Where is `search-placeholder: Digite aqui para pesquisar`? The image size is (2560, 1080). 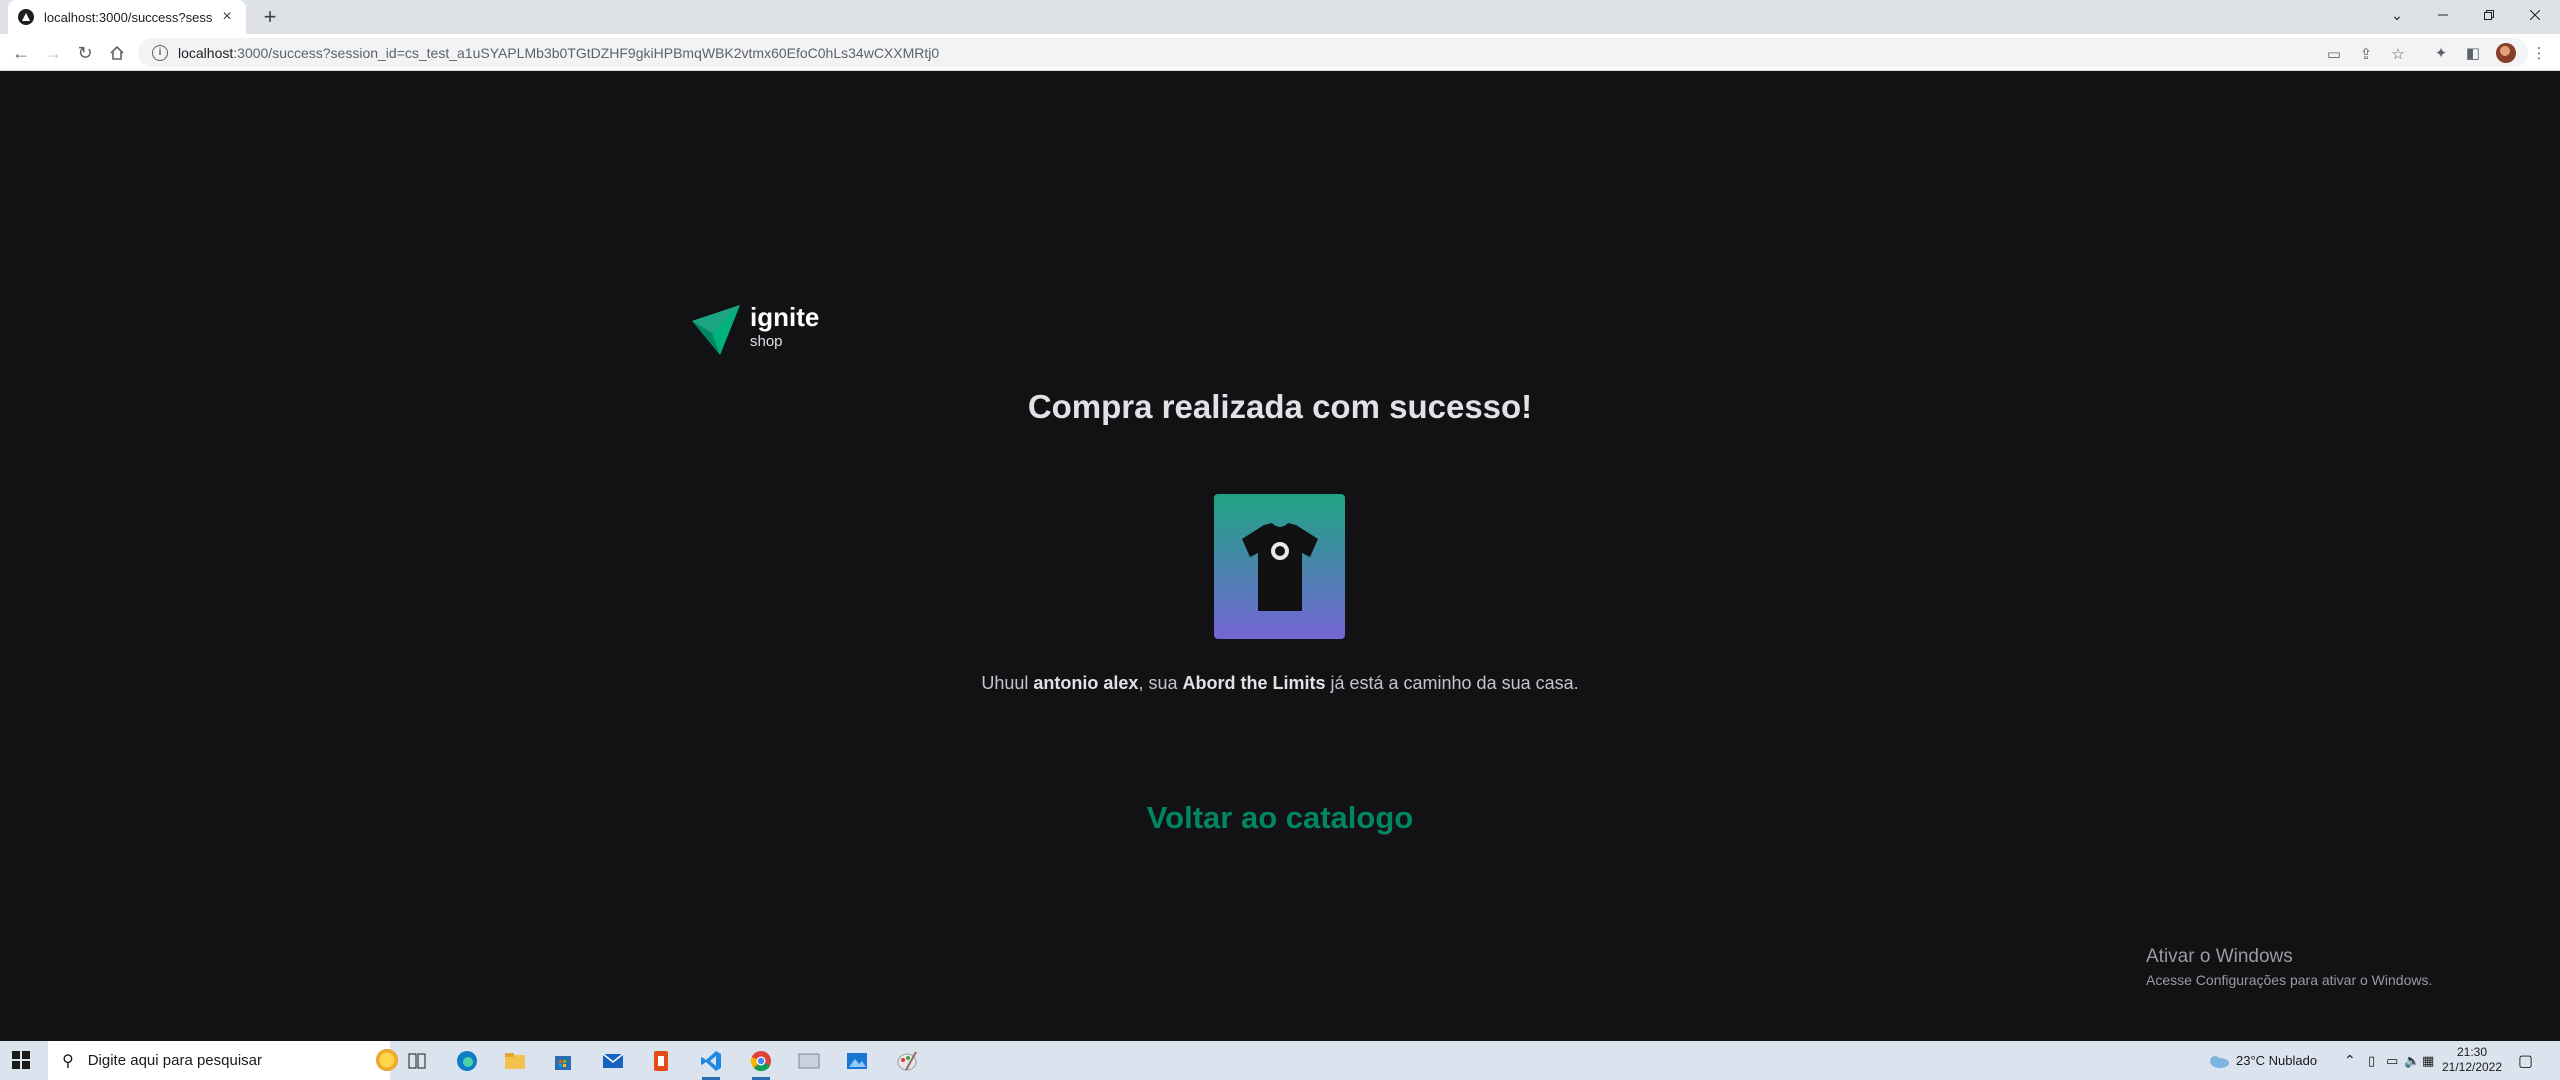 search-placeholder: Digite aqui para pesquisar is located at coordinates (174, 1060).